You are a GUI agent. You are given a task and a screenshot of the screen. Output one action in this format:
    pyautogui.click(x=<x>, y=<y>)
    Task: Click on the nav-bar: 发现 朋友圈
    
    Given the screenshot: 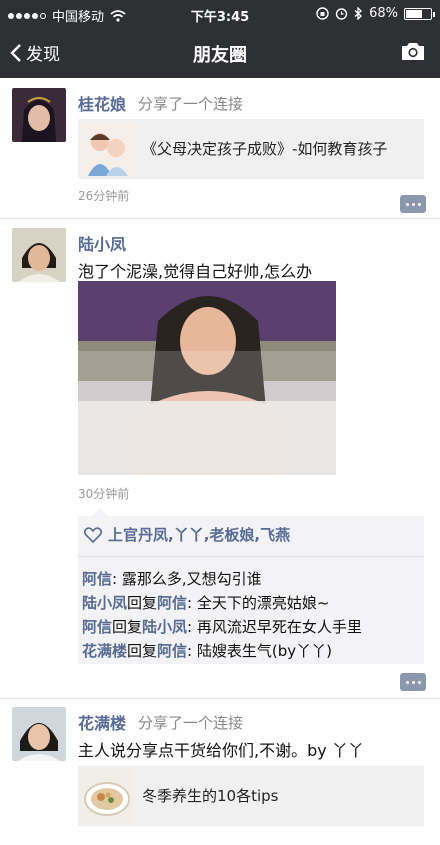 What is the action you would take?
    pyautogui.click(x=220, y=53)
    